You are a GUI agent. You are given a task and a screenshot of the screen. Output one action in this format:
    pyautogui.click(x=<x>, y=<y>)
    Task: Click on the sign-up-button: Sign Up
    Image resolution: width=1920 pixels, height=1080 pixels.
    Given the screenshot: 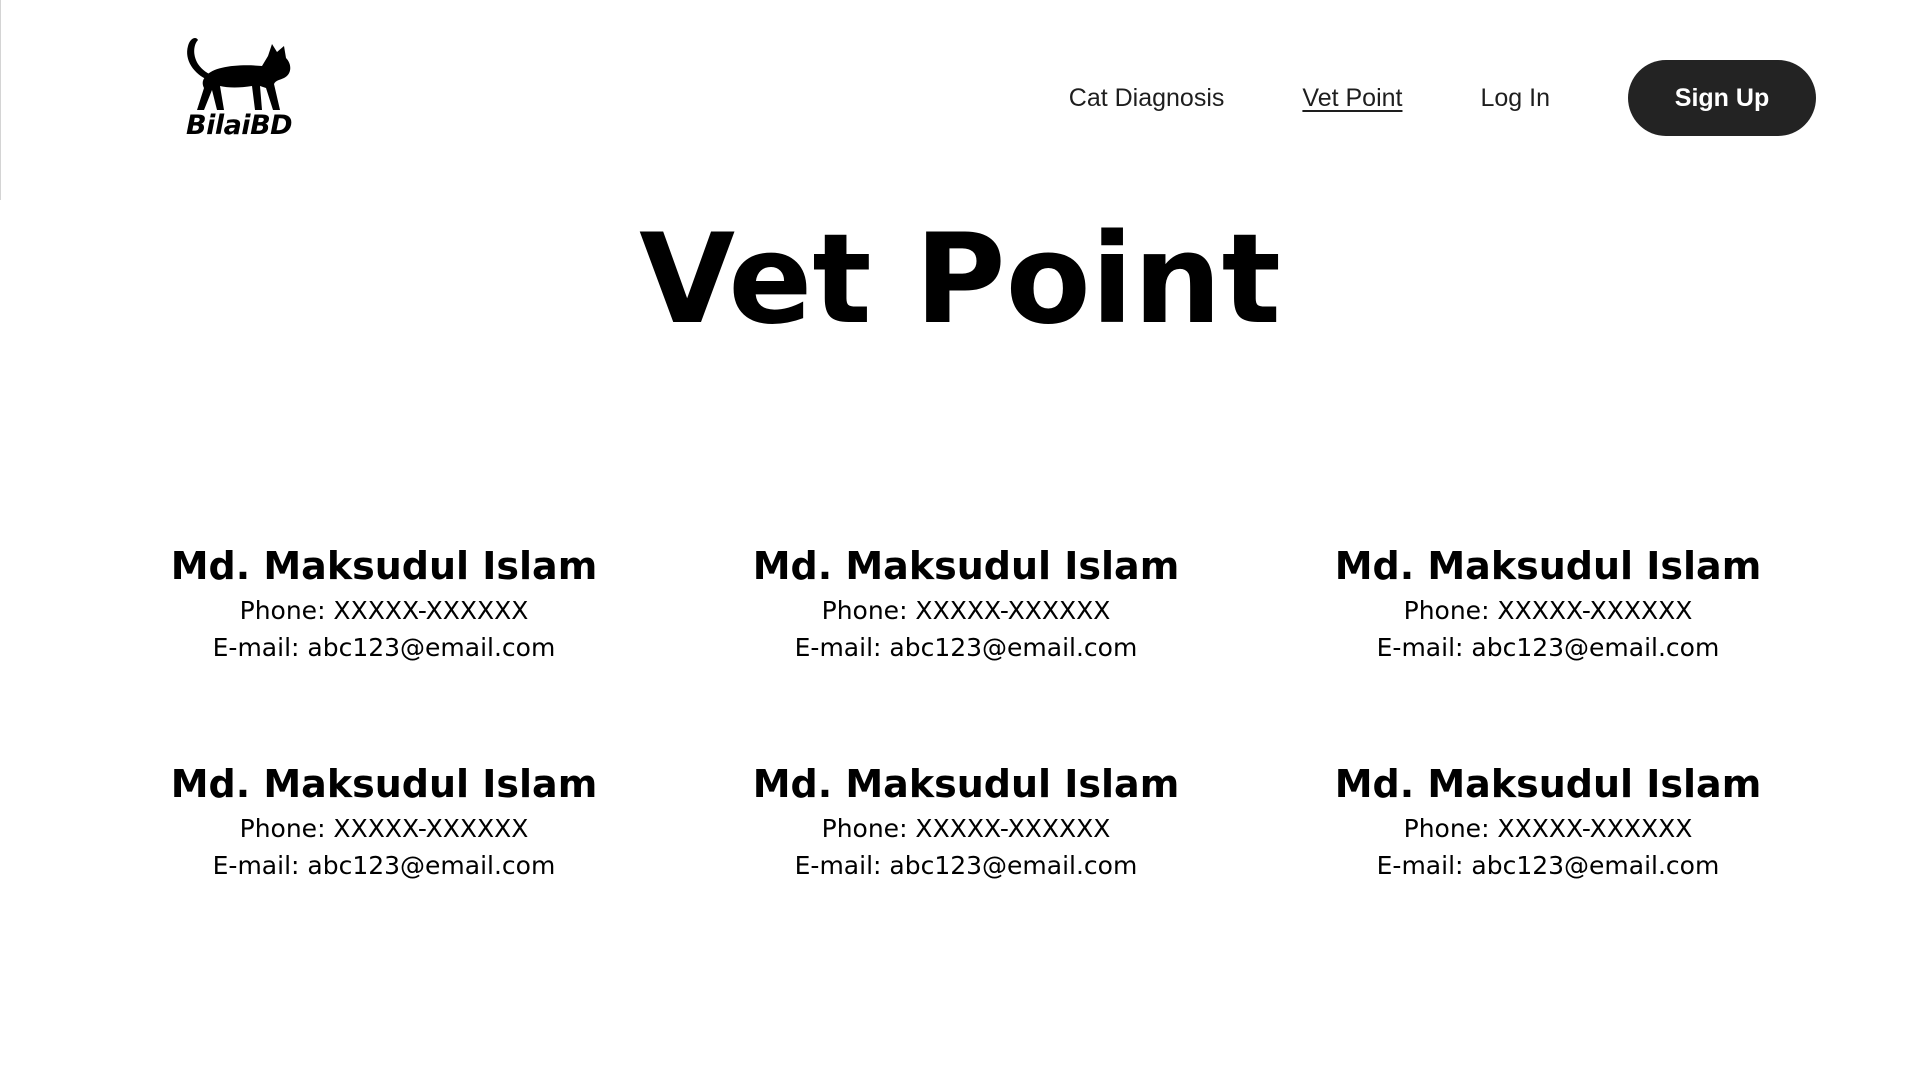 What is the action you would take?
    pyautogui.click(x=1722, y=98)
    